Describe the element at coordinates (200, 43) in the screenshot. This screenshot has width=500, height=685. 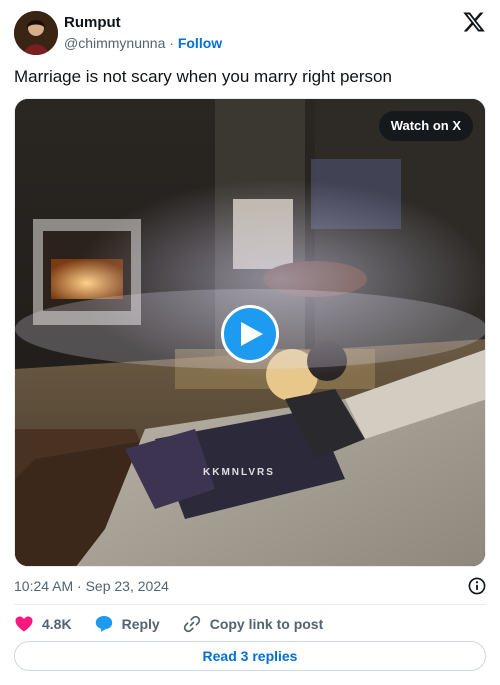
I see `follow-link: Follow` at that location.